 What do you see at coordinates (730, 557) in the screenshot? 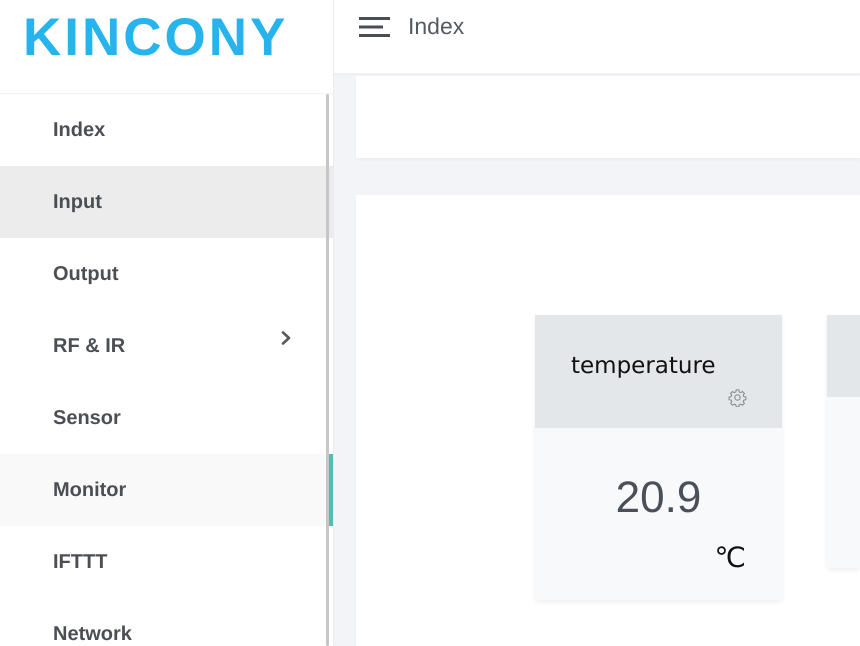
I see `unit-label: ℃` at bounding box center [730, 557].